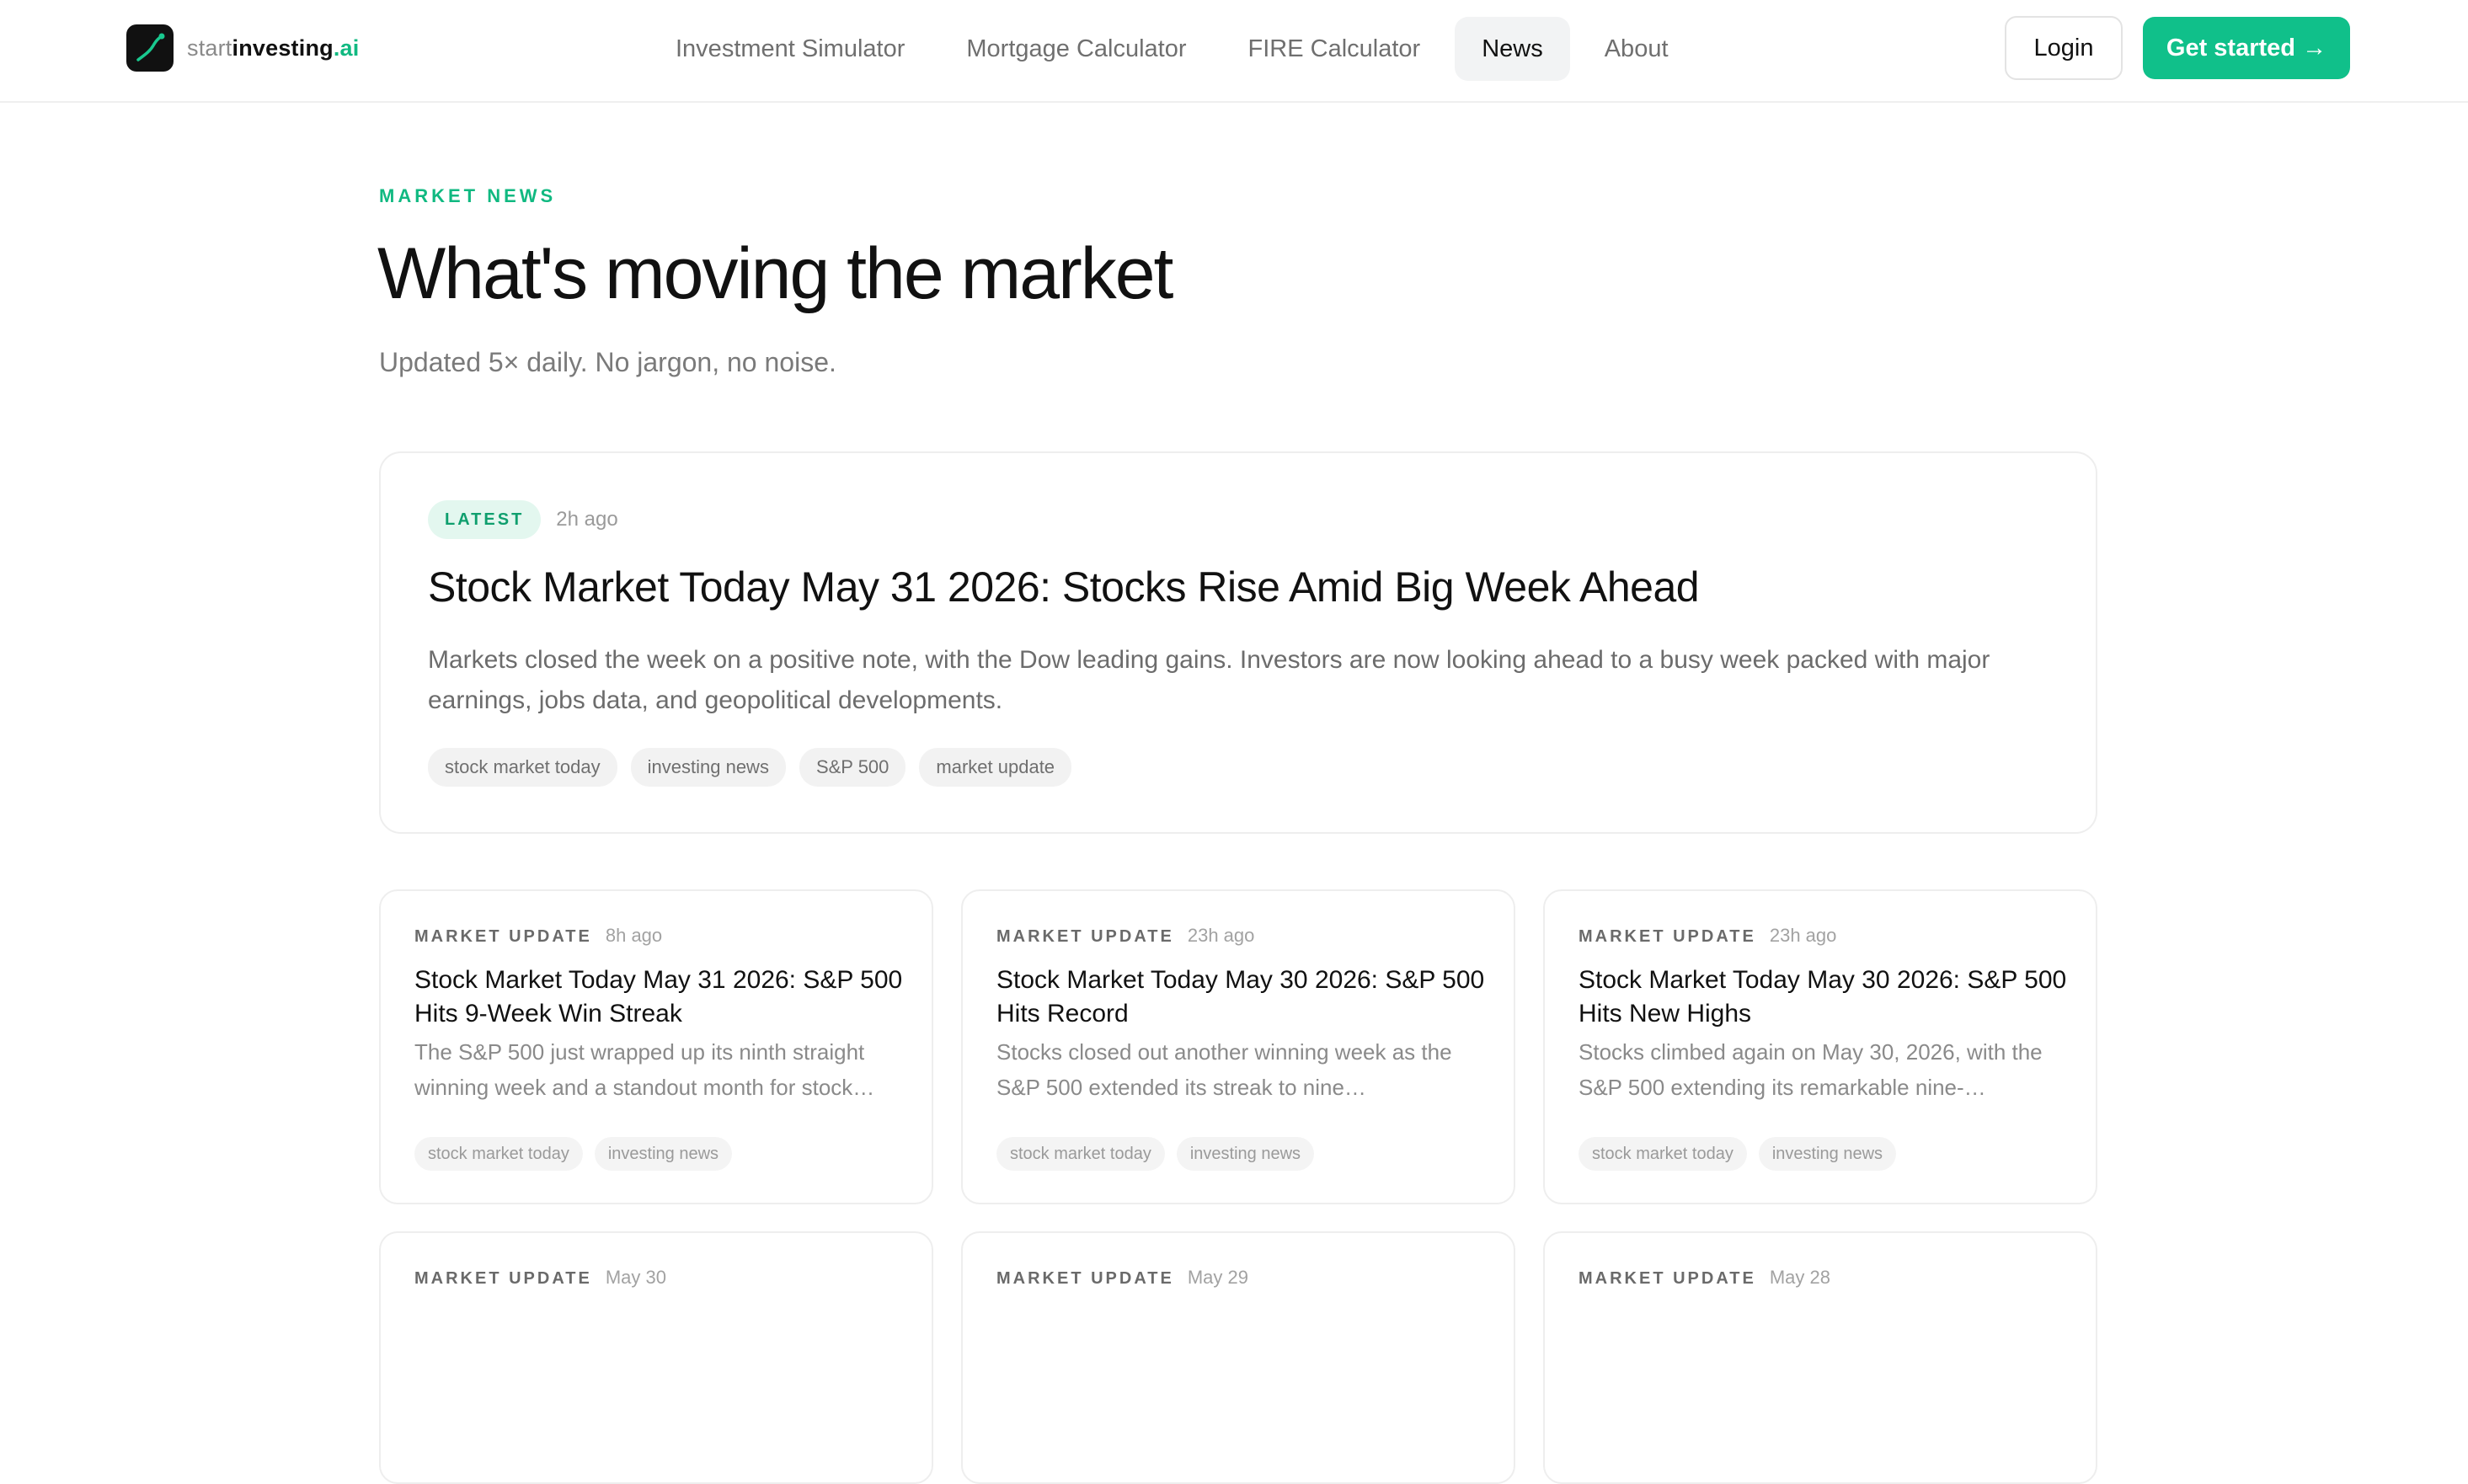  I want to click on logo: startinvesting.ai, so click(243, 48).